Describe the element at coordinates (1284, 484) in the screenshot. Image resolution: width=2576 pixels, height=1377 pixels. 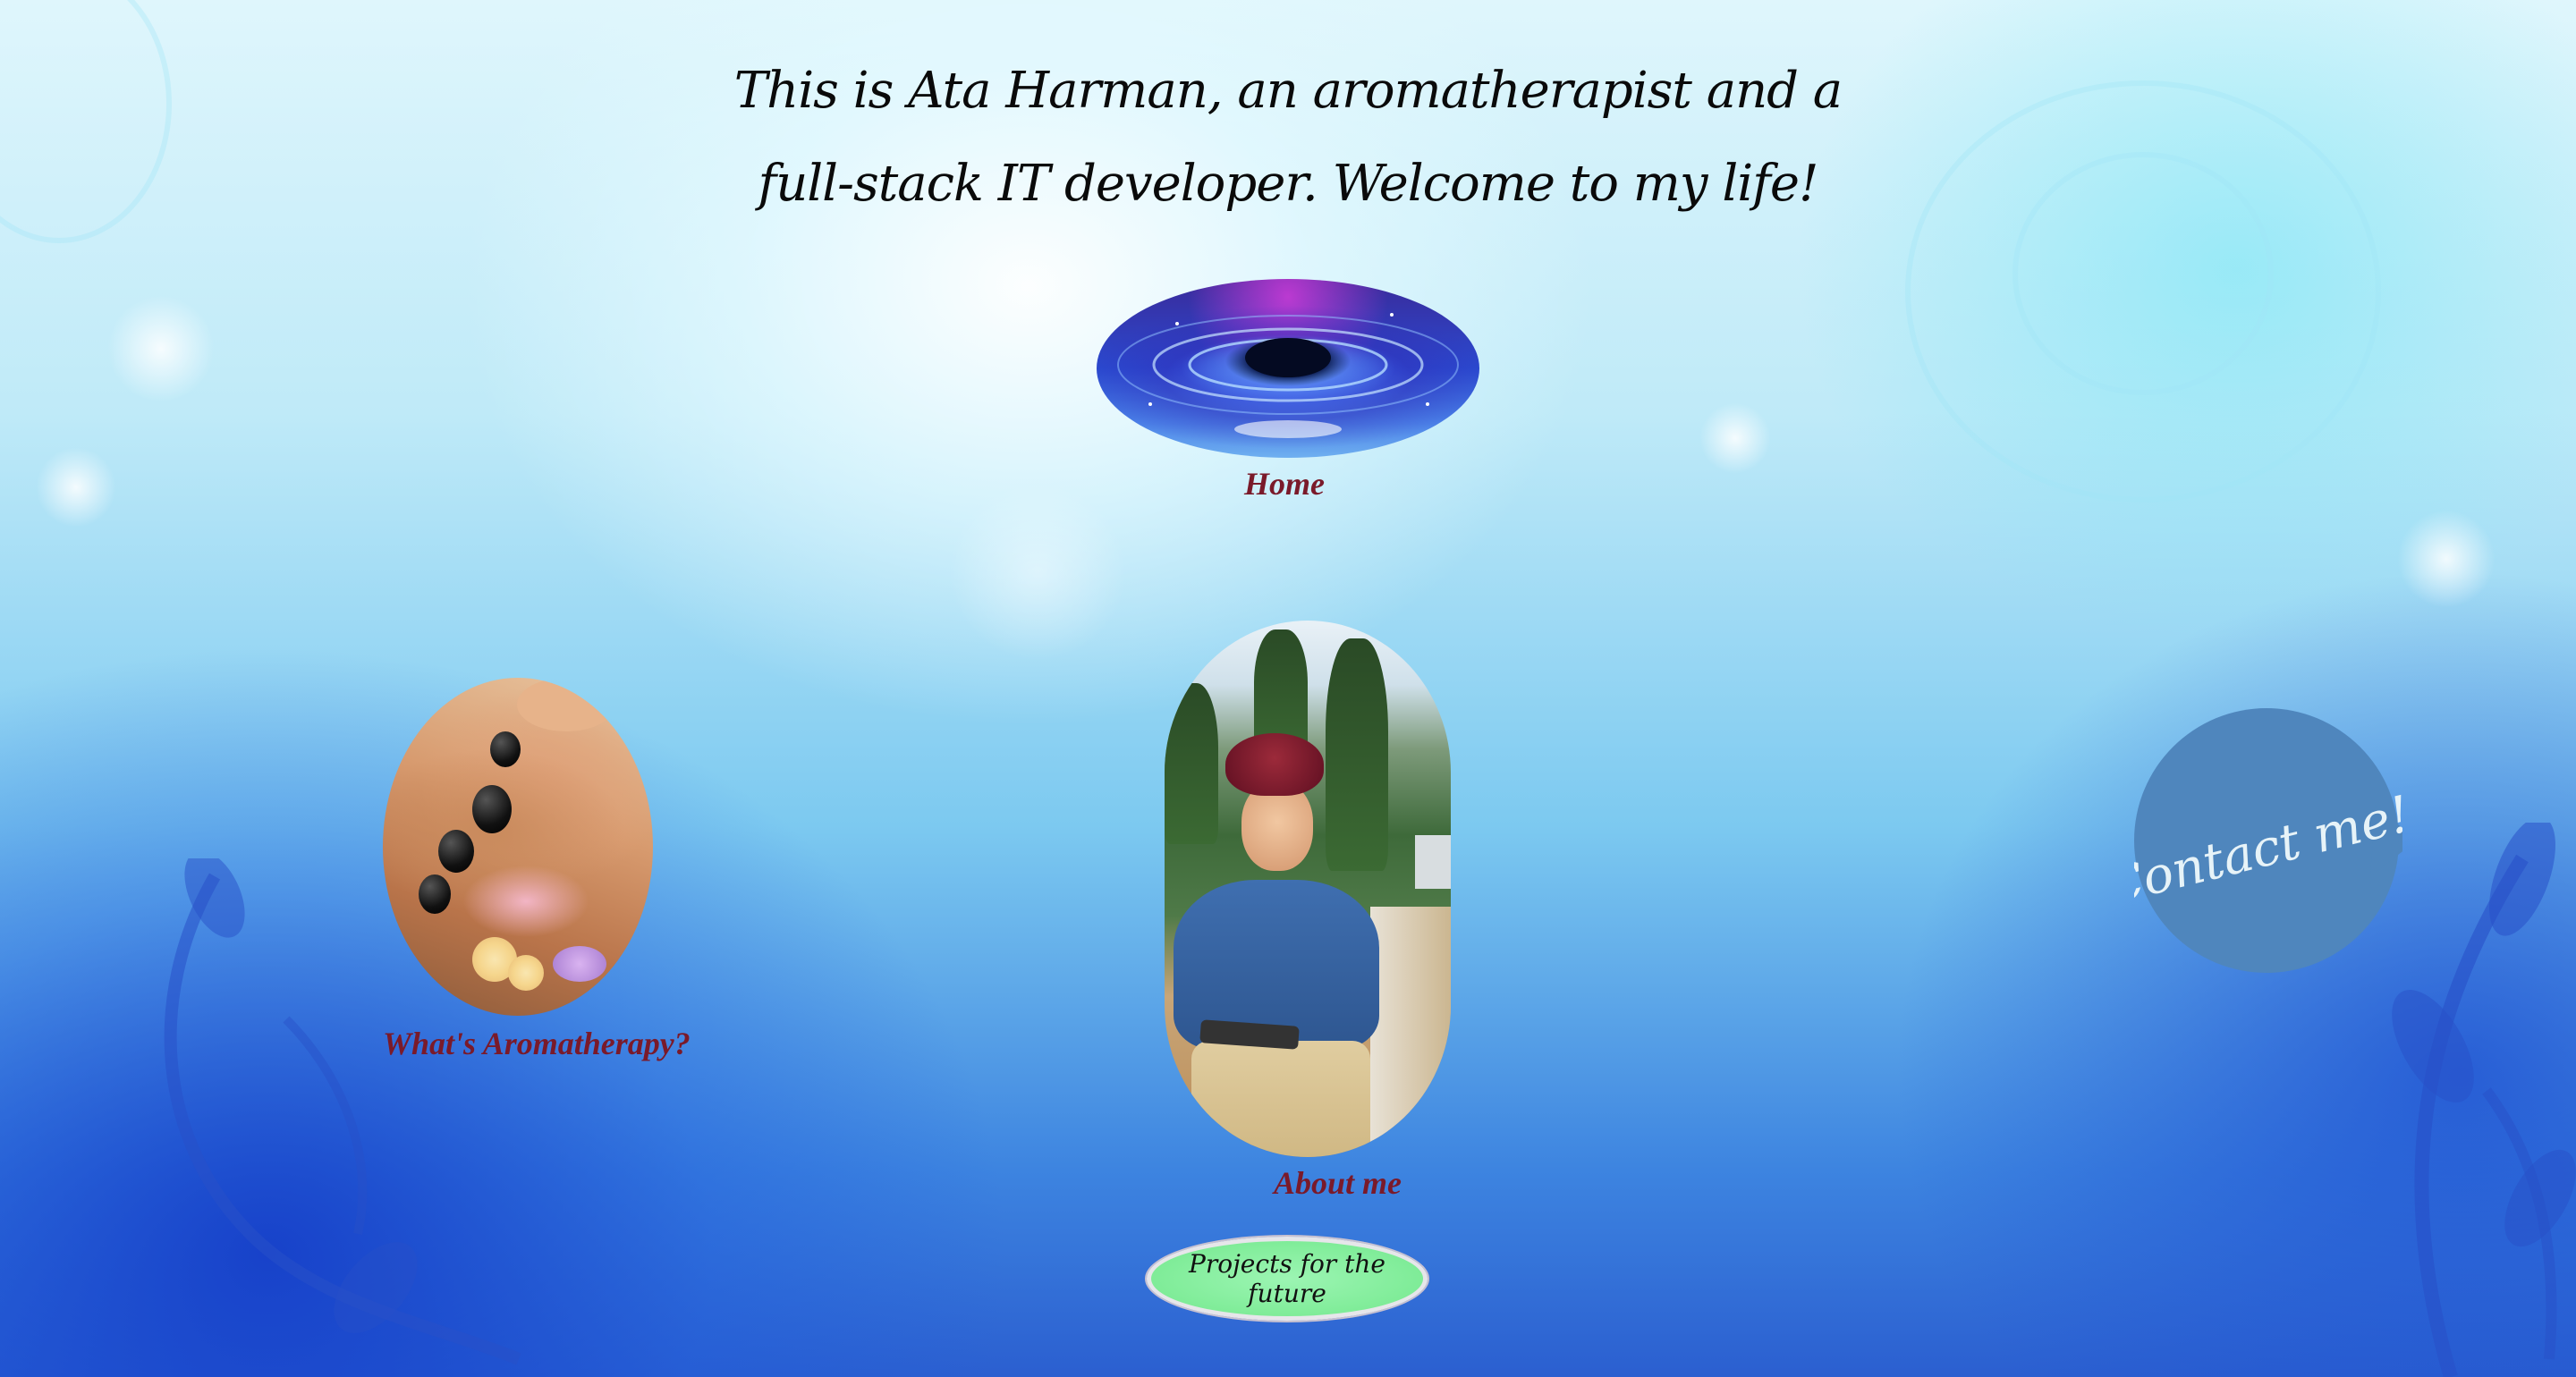
I see `home-label: Home` at that location.